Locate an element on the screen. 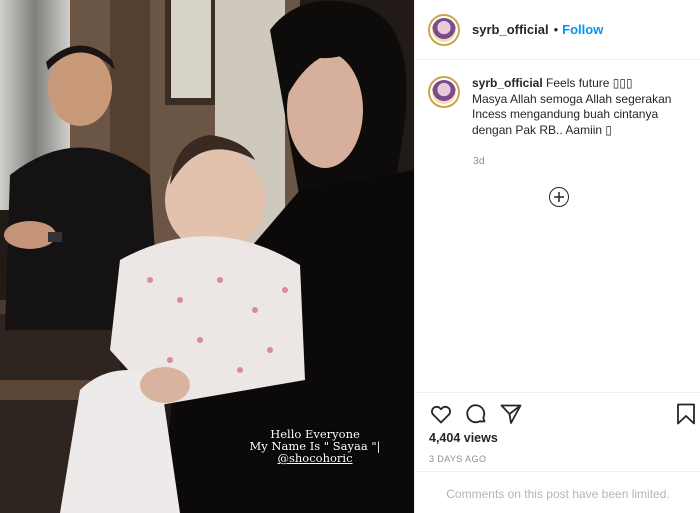 Image resolution: width=700 pixels, height=513 pixels. caption-line-2: Masya Allah semoga Allah segerakan is located at coordinates (572, 98).